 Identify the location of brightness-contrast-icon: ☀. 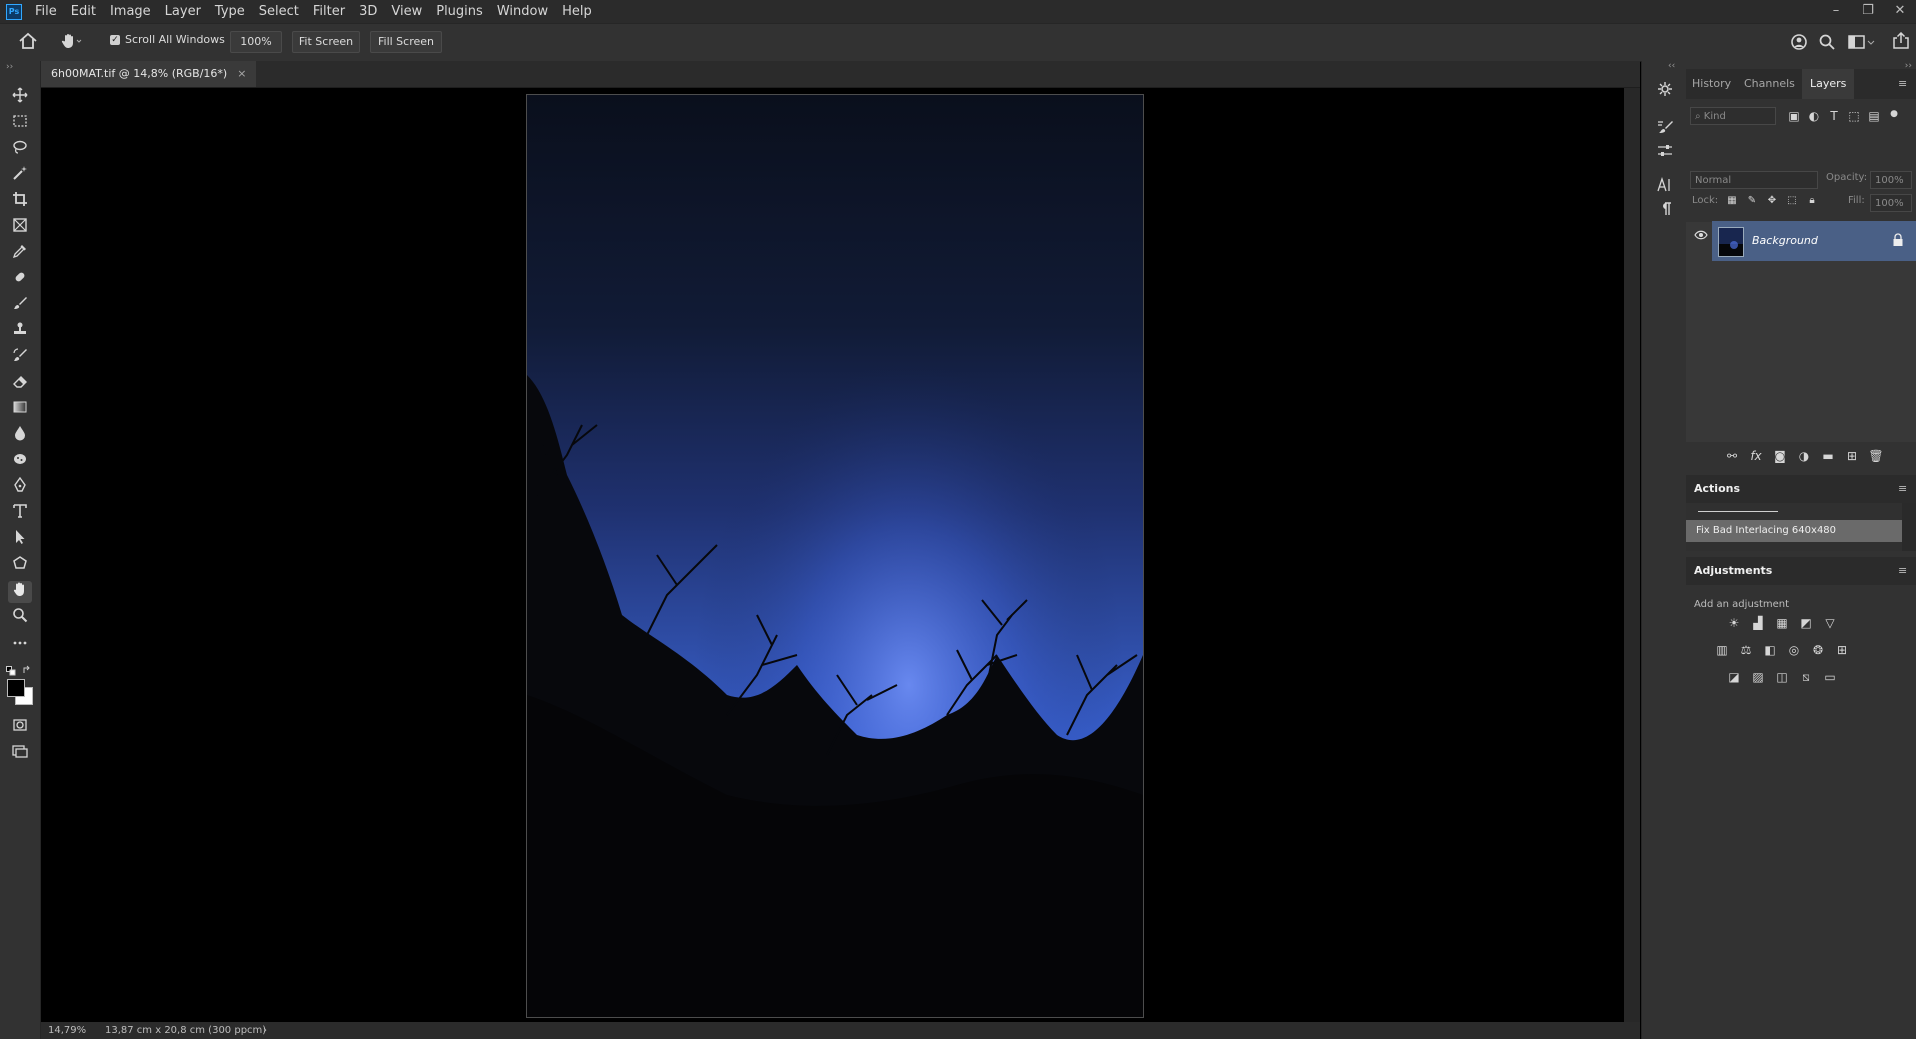
(1734, 623).